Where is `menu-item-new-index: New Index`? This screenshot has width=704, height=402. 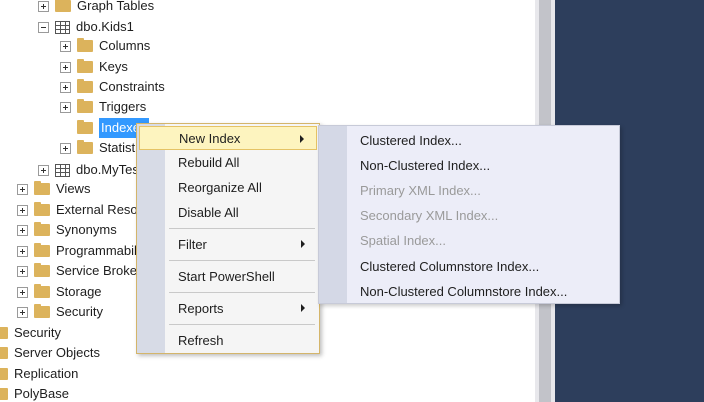 menu-item-new-index: New Index is located at coordinates (228, 138).